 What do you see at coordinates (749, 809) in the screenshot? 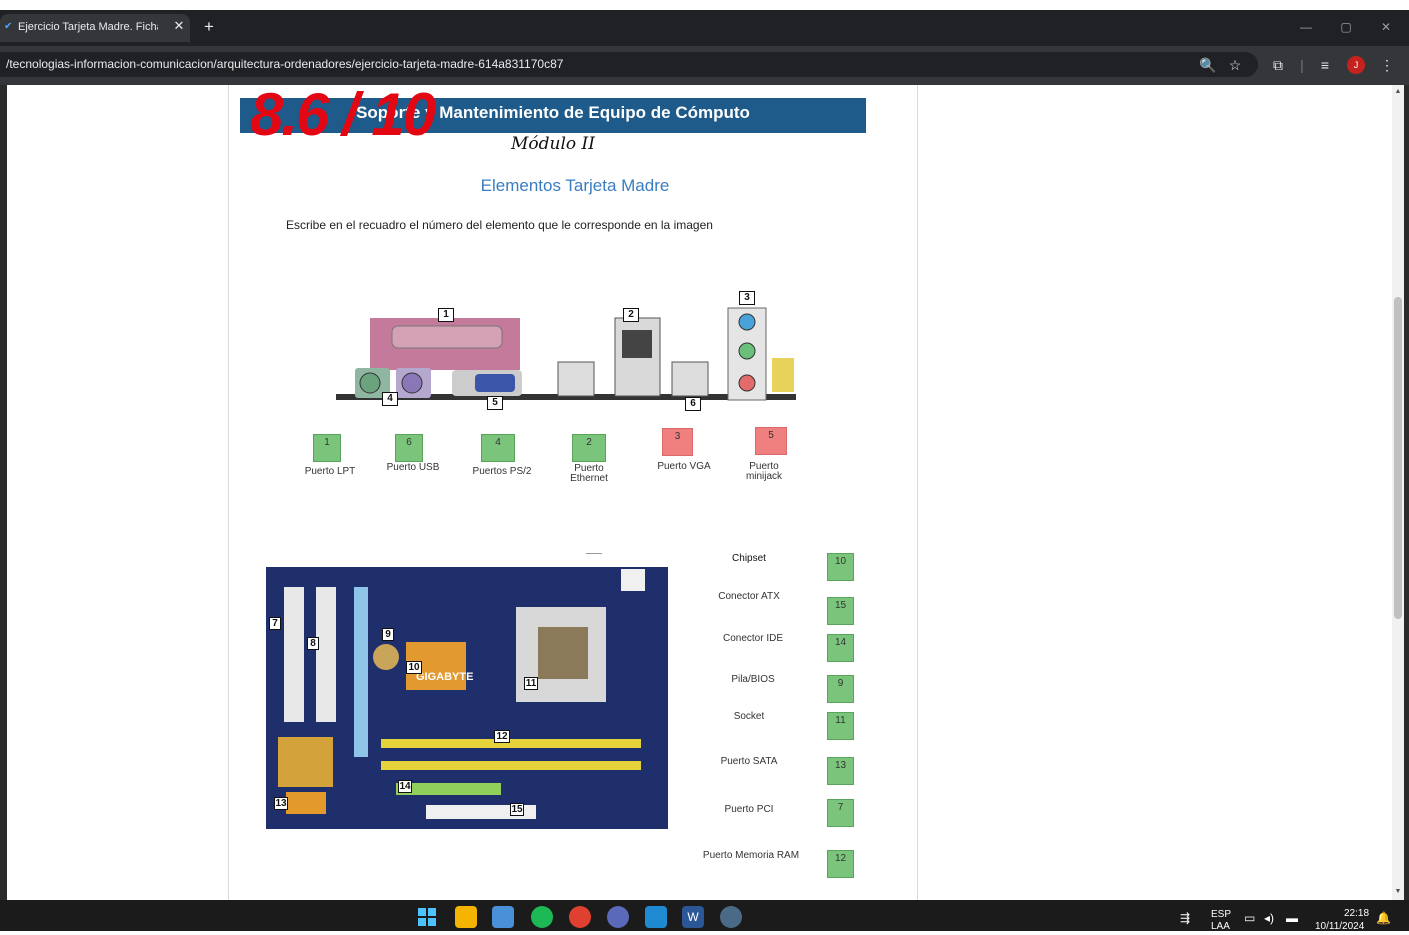
I see `label-pci: Puerto PCI` at bounding box center [749, 809].